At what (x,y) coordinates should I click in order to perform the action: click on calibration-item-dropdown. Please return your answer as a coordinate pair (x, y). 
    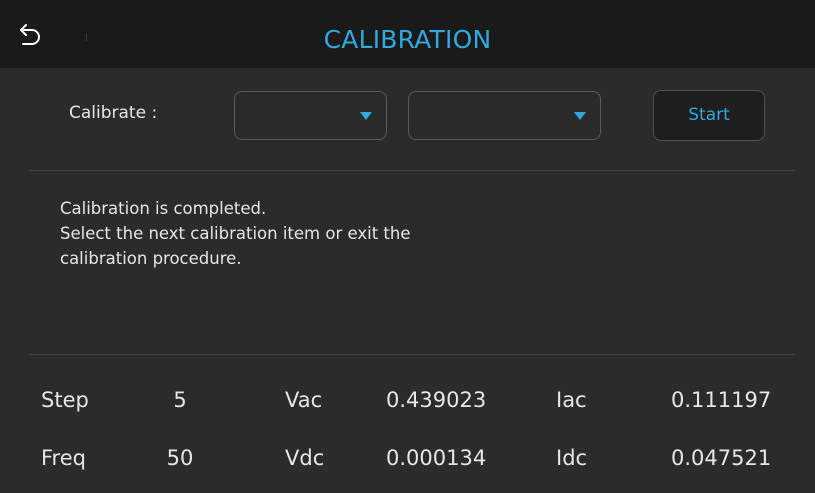
    Looking at the image, I should click on (504, 115).